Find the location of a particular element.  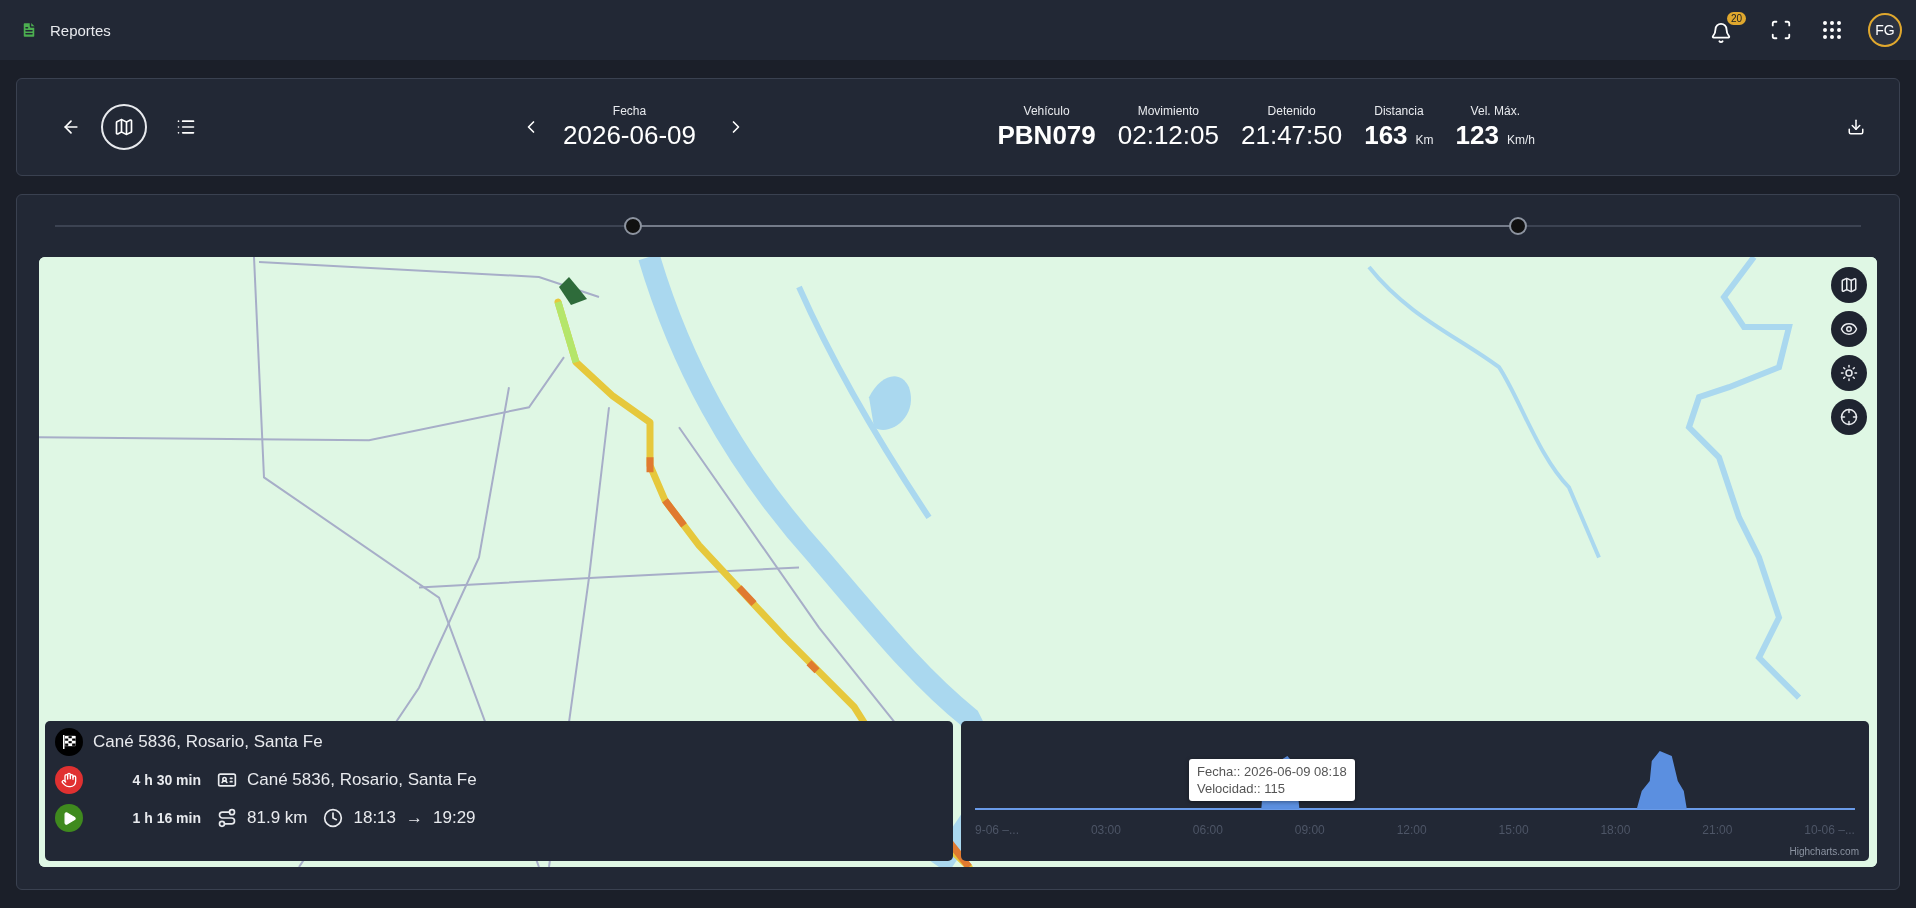

hand-icon is located at coordinates (69, 780).